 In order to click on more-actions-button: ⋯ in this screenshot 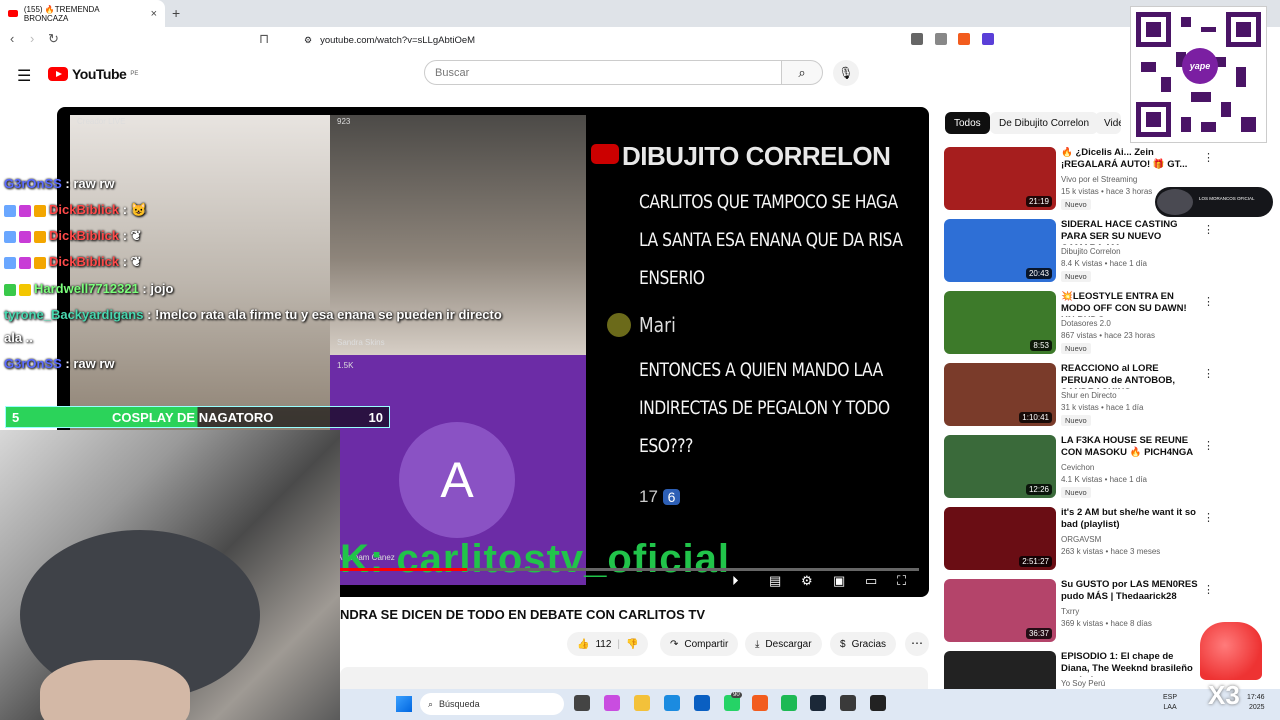, I will do `click(917, 644)`.